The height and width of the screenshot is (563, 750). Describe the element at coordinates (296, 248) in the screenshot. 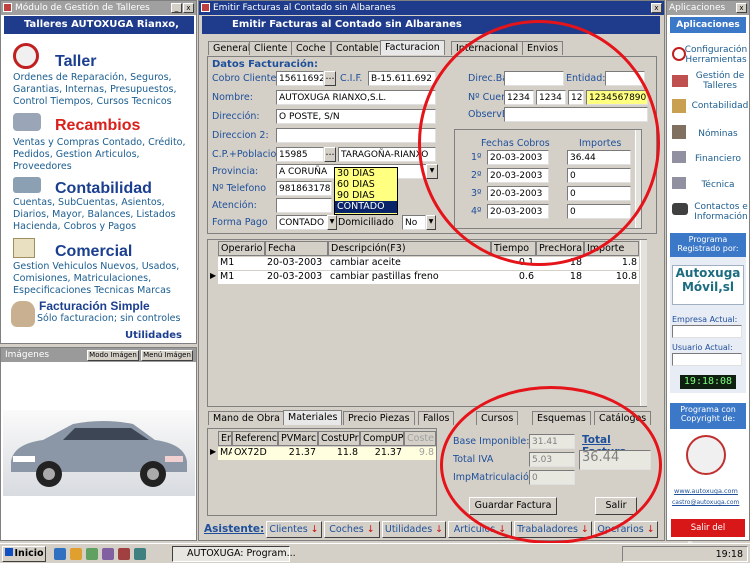

I see `ops-col-fecha: Fecha` at that location.